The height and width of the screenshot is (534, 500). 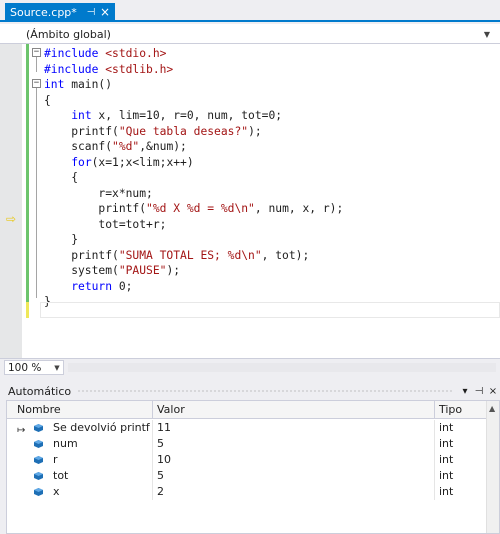 I want to click on code-token: for, so click(x=81, y=162).